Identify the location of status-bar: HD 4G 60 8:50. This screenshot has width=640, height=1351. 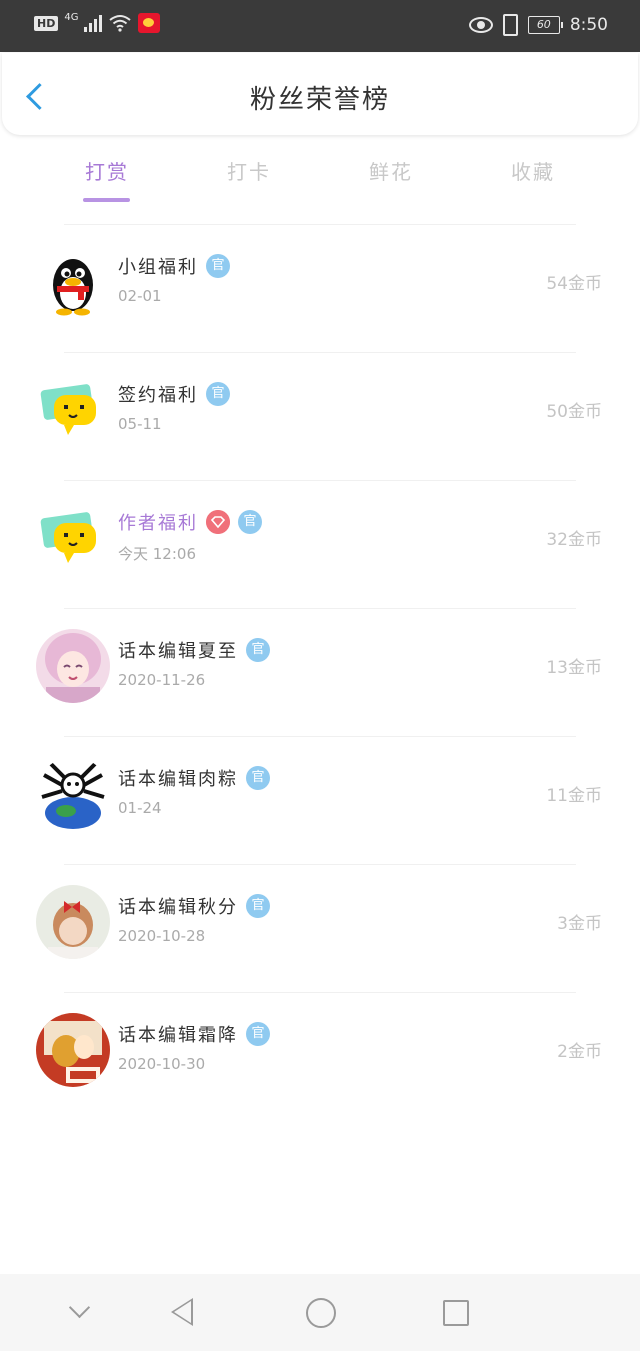
(320, 26).